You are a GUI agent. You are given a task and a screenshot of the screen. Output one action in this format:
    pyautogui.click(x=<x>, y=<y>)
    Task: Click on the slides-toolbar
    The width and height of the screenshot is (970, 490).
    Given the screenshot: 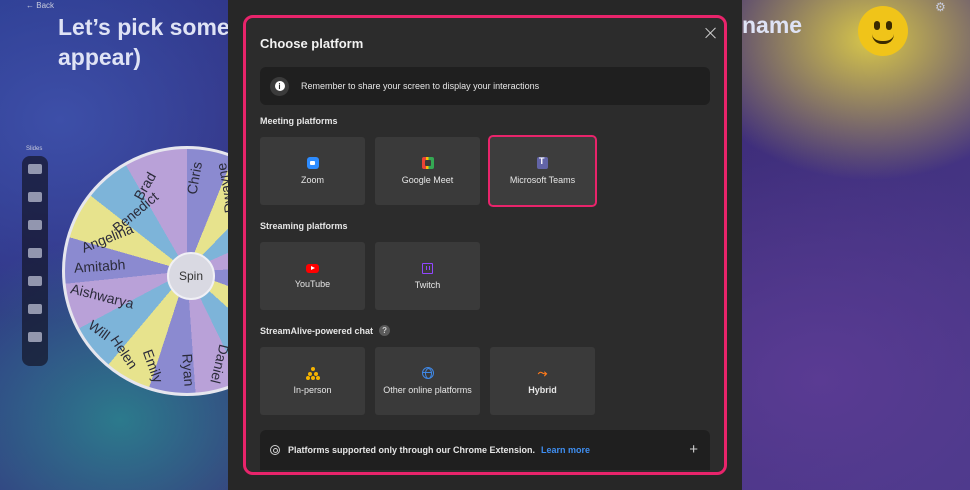 What is the action you would take?
    pyautogui.click(x=35, y=261)
    